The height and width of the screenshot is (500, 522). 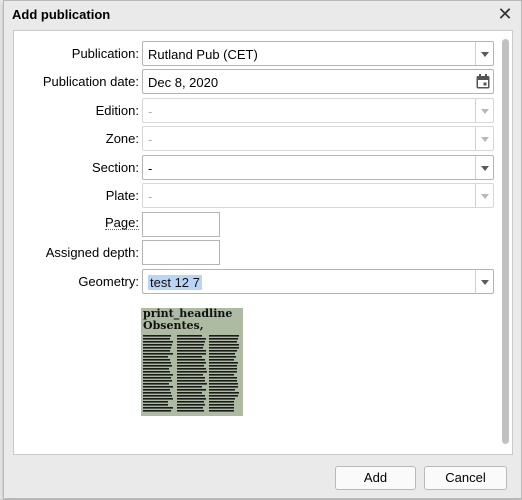 I want to click on publication-date-label: Publication date:, so click(x=90, y=81).